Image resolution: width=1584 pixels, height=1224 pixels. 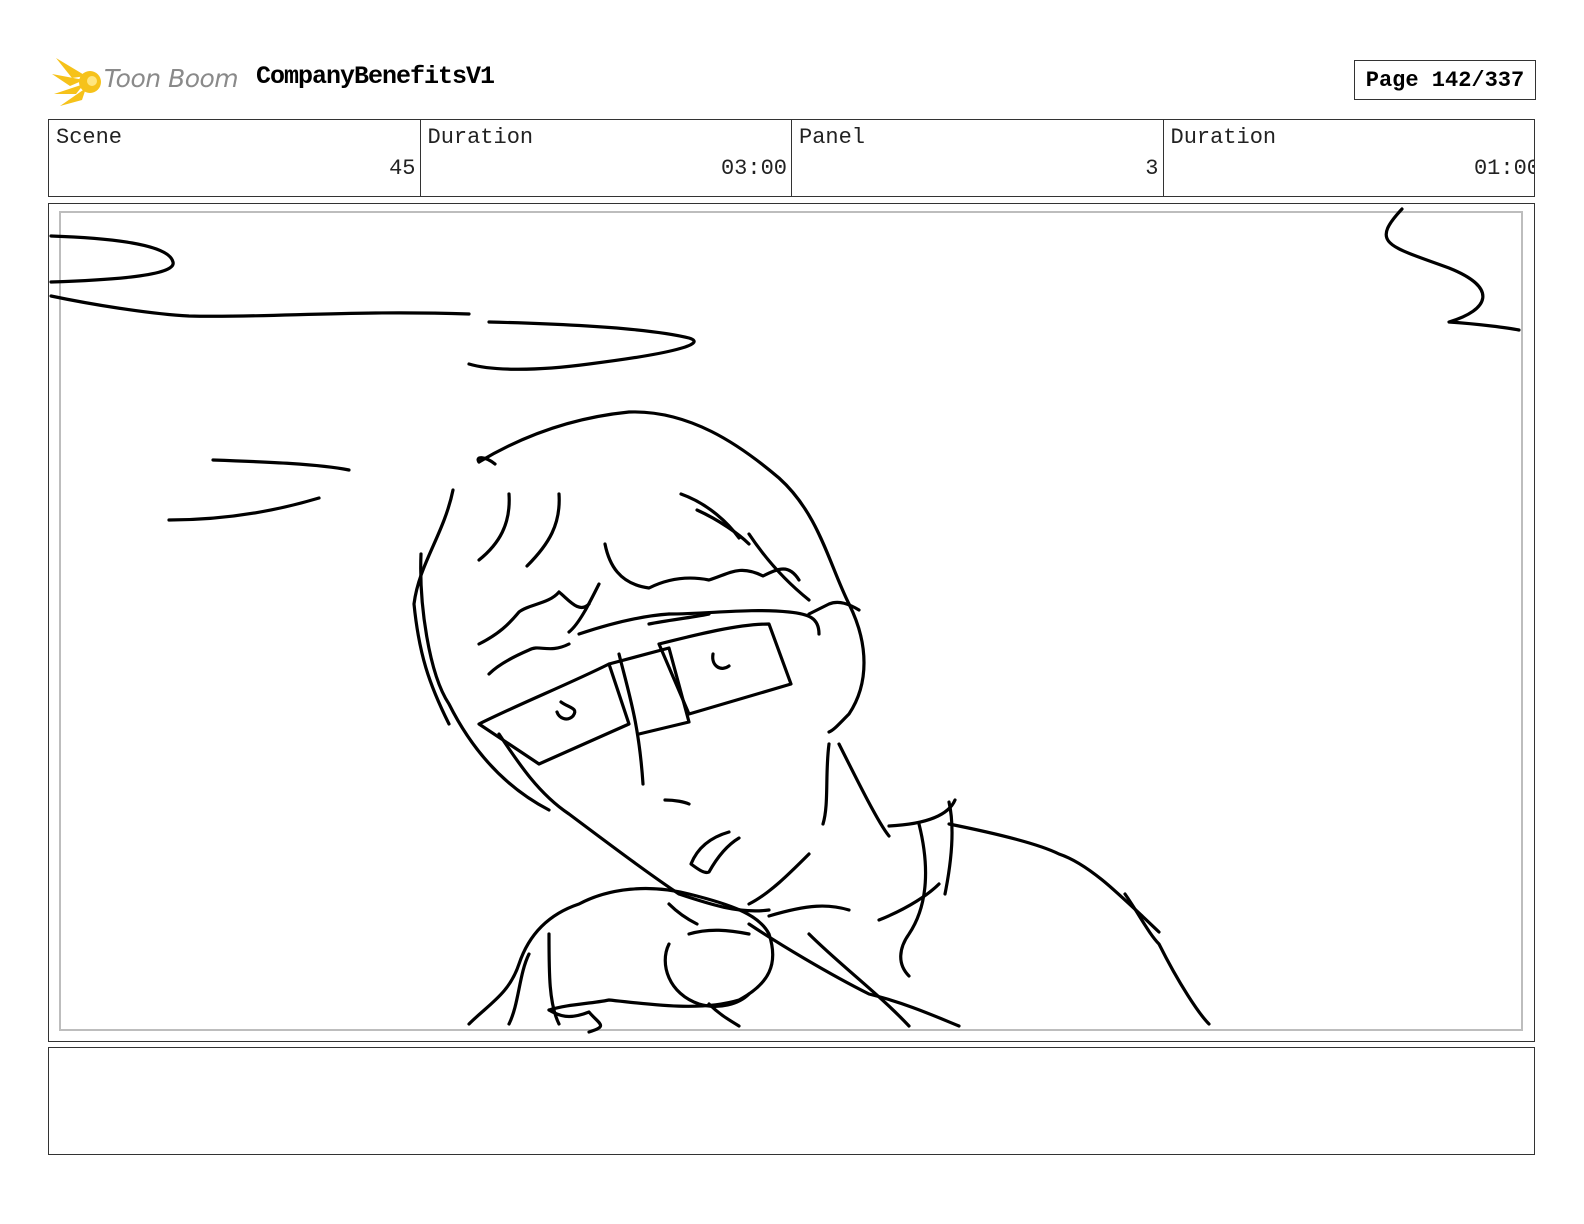 What do you see at coordinates (480, 137) in the screenshot?
I see `scene-duration-label: Duration` at bounding box center [480, 137].